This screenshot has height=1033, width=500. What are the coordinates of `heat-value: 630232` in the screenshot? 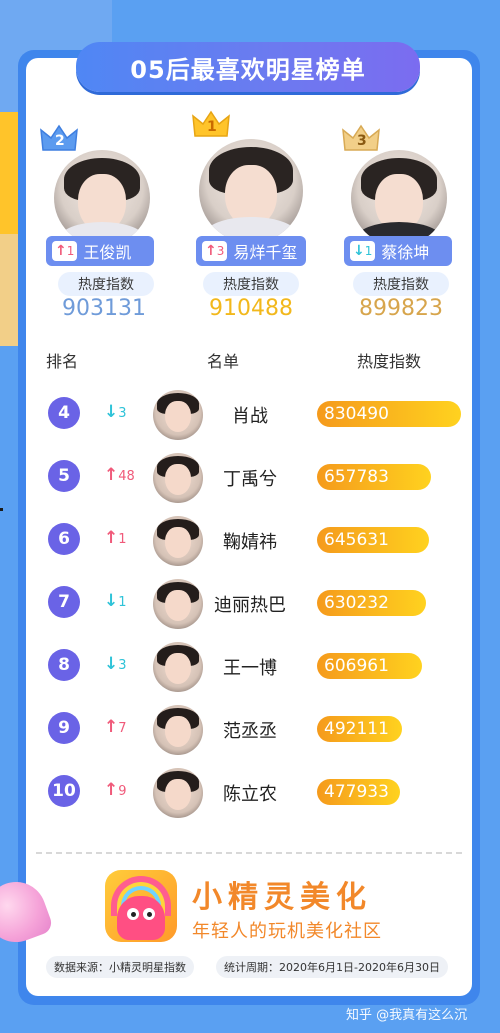 It's located at (356, 603).